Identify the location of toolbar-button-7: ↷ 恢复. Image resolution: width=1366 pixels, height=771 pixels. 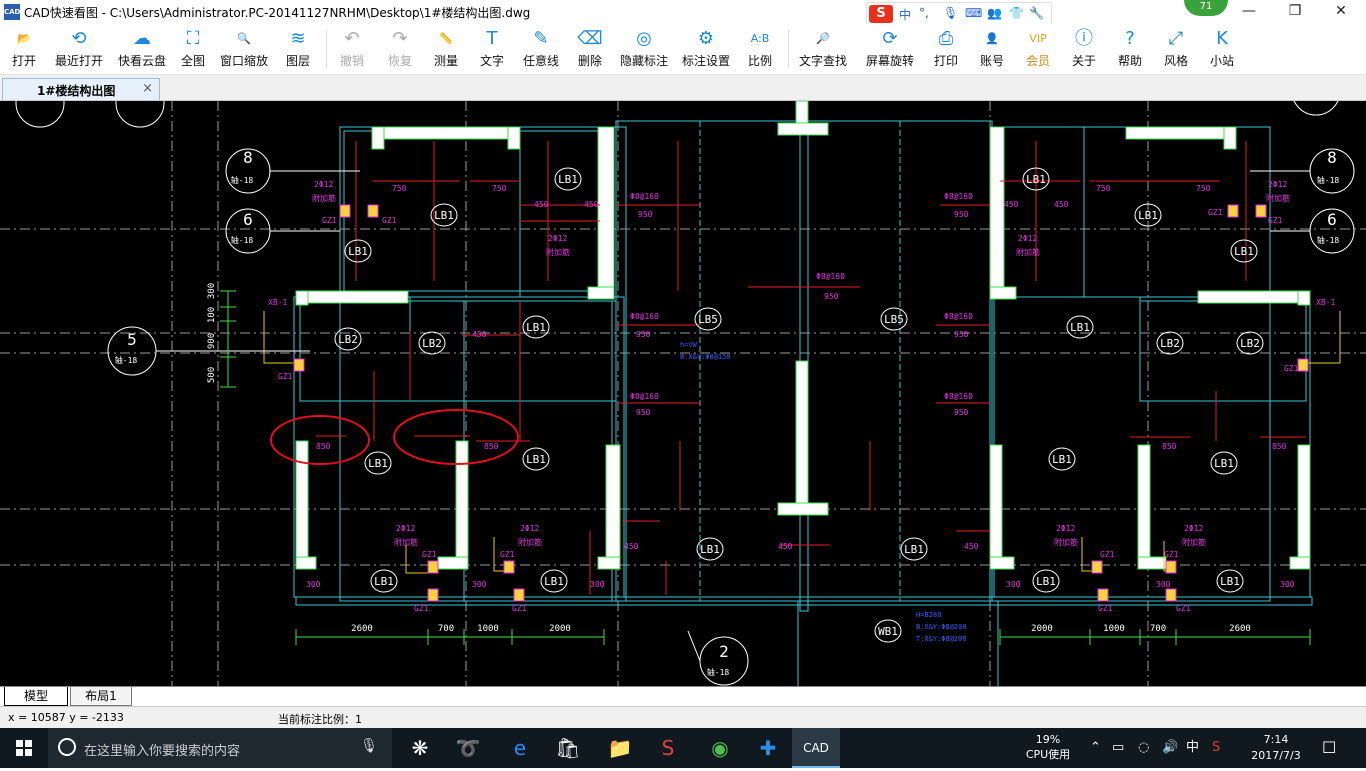
(400, 49).